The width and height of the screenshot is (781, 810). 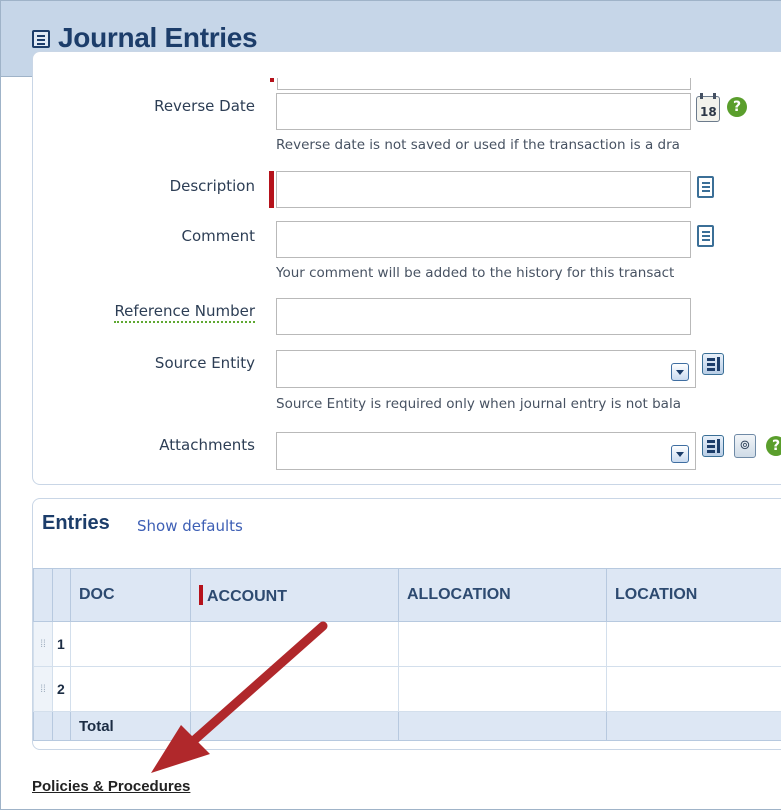 I want to click on show-defaults-link: Show defaults, so click(x=190, y=526).